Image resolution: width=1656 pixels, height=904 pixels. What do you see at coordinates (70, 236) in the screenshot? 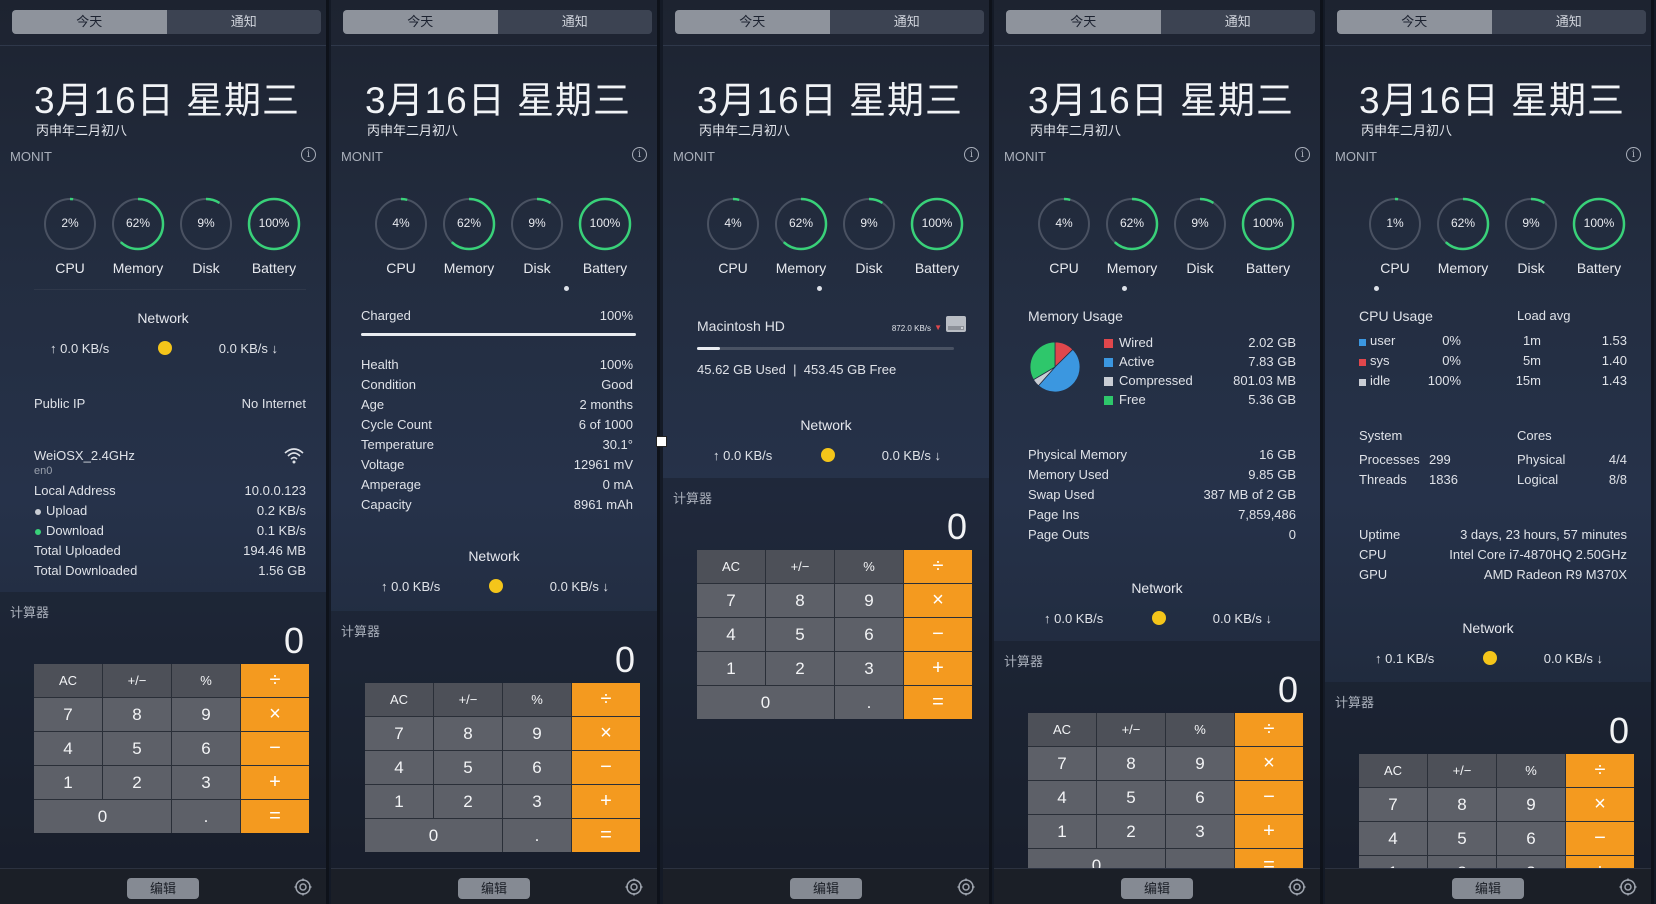
I see `ring-cpu: 2% CPU` at bounding box center [70, 236].